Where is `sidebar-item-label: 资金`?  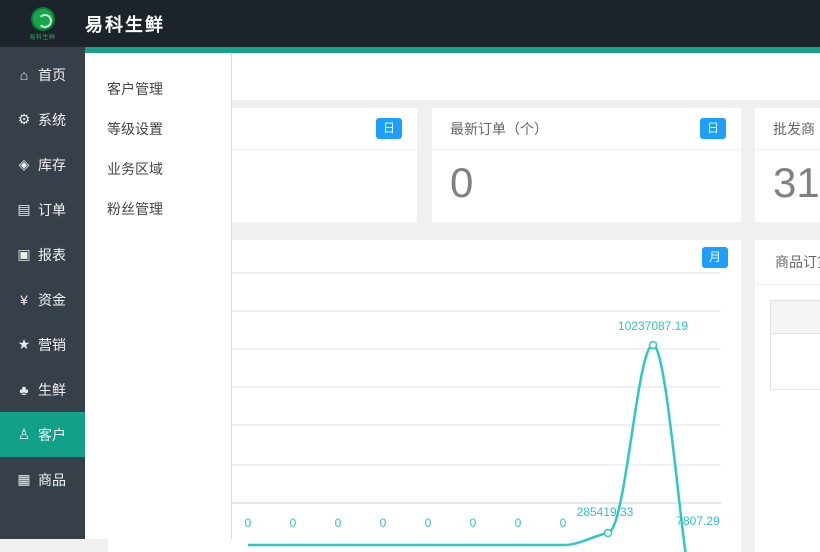
sidebar-item-label: 资金 is located at coordinates (52, 299).